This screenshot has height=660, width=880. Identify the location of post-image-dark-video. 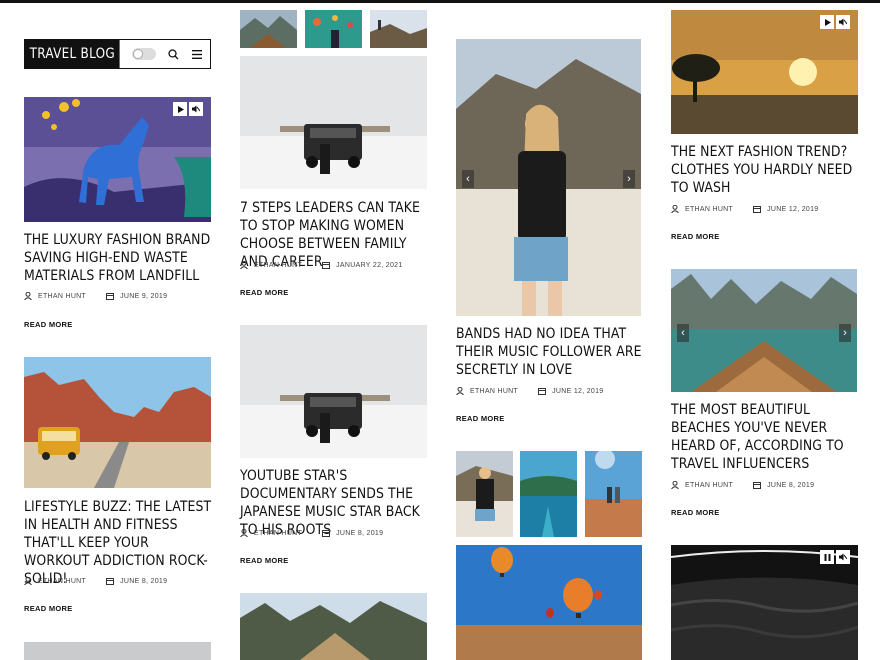
(764, 602).